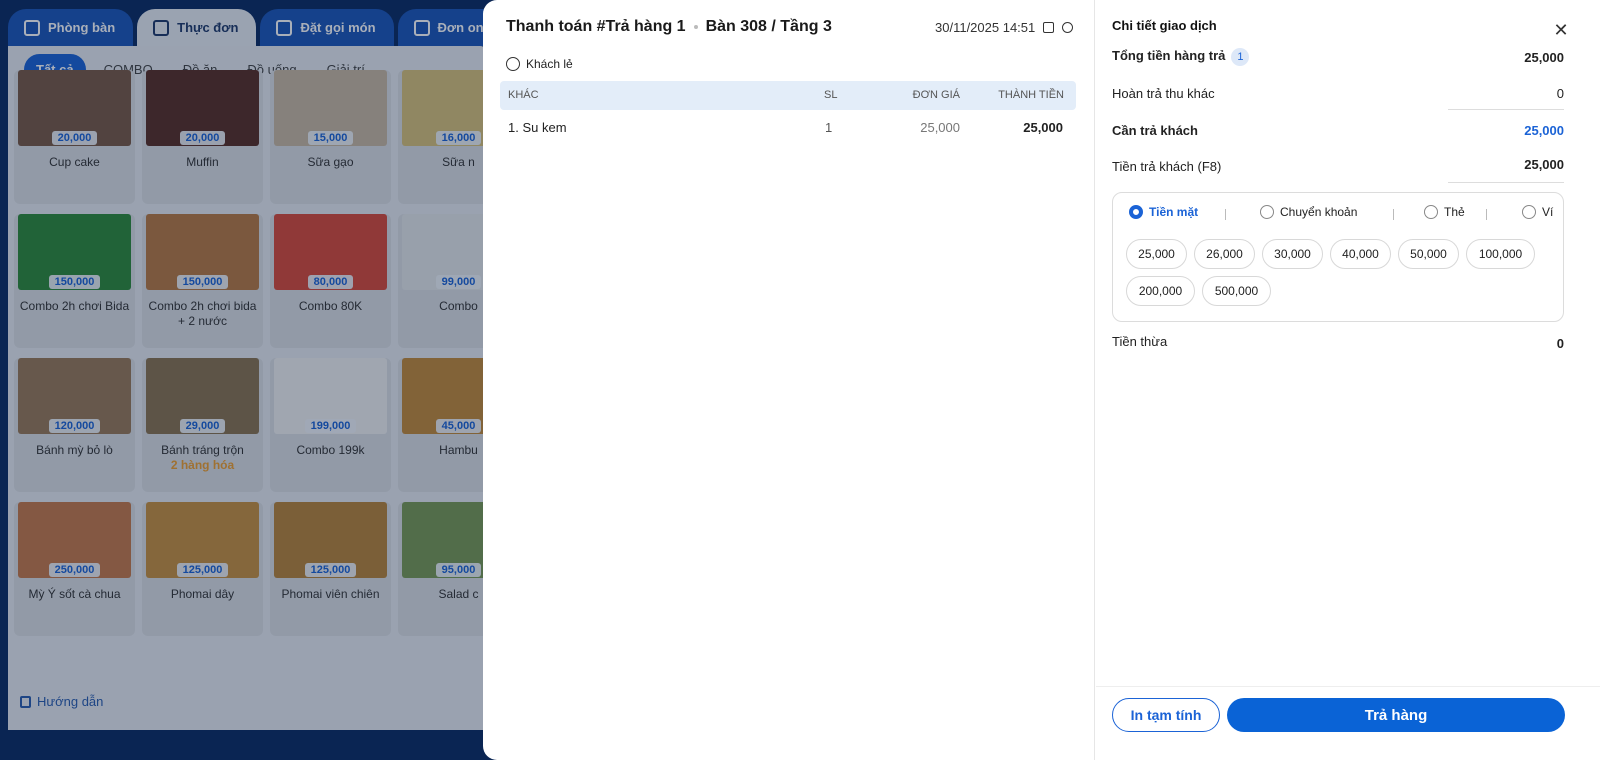 The height and width of the screenshot is (760, 1600). What do you see at coordinates (1160, 291) in the screenshot?
I see `quick-amount-button: 200,000` at bounding box center [1160, 291].